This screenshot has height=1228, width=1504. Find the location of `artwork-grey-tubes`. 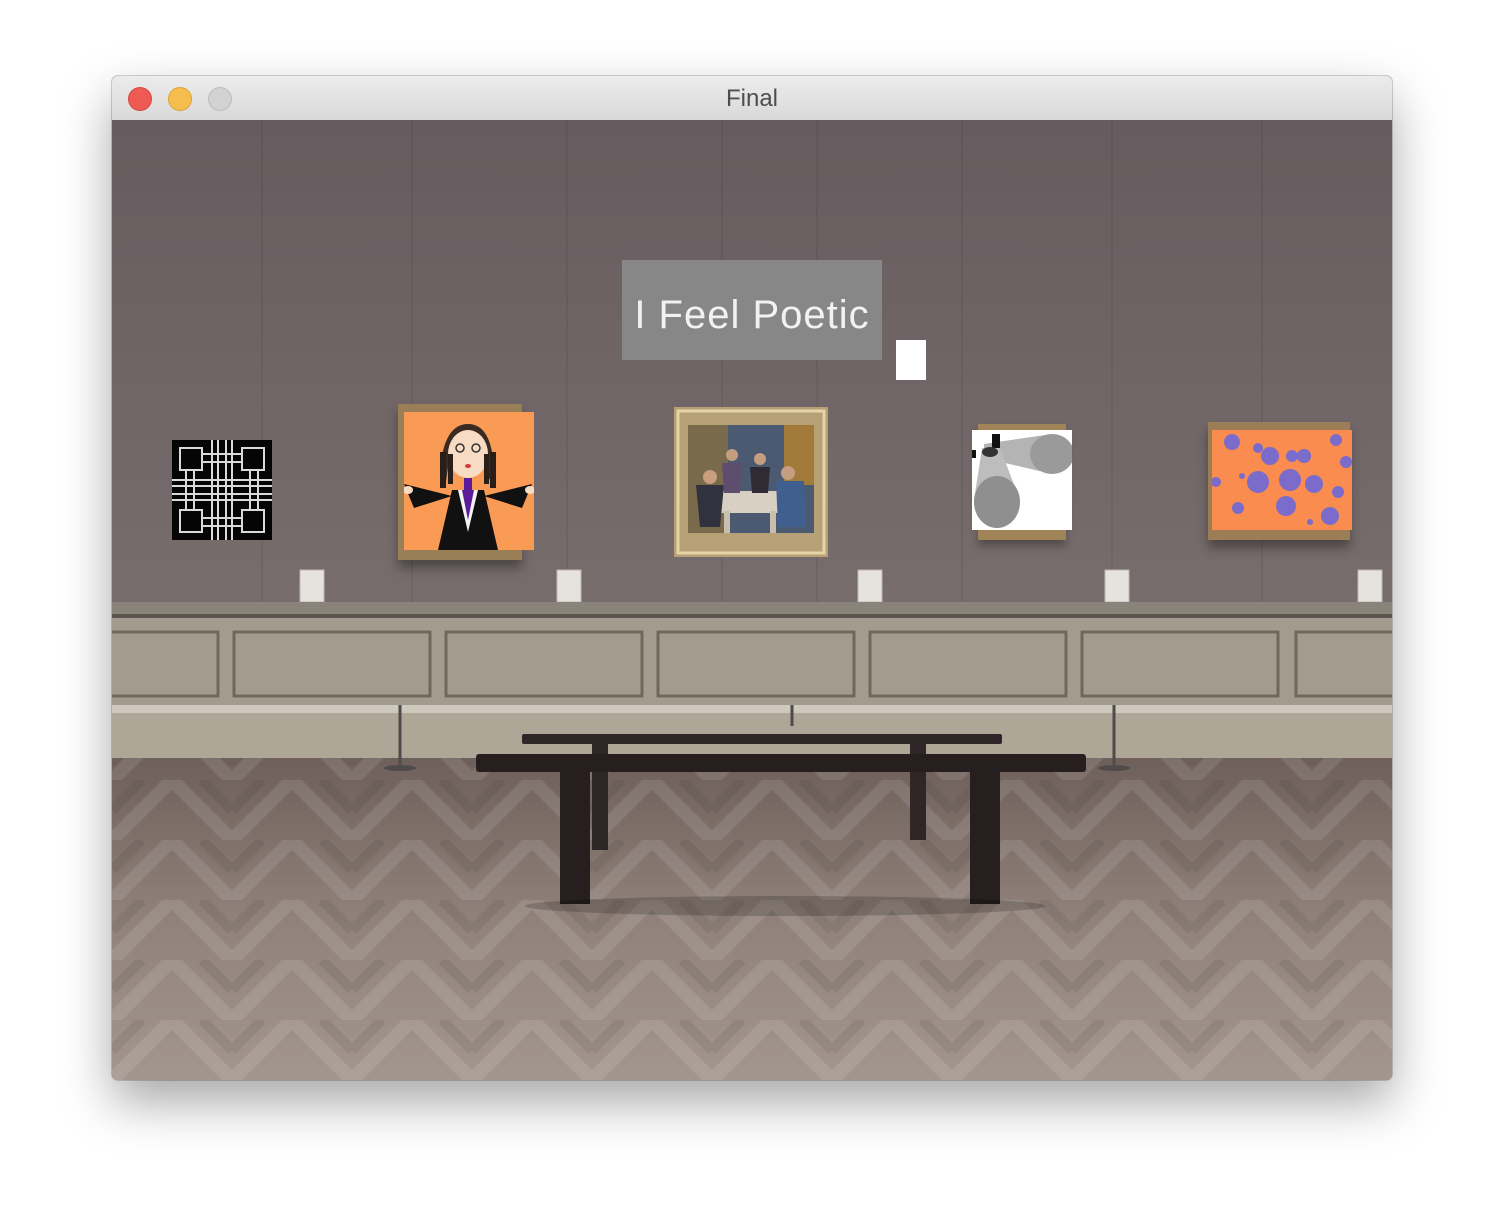

artwork-grey-tubes is located at coordinates (1022, 480).